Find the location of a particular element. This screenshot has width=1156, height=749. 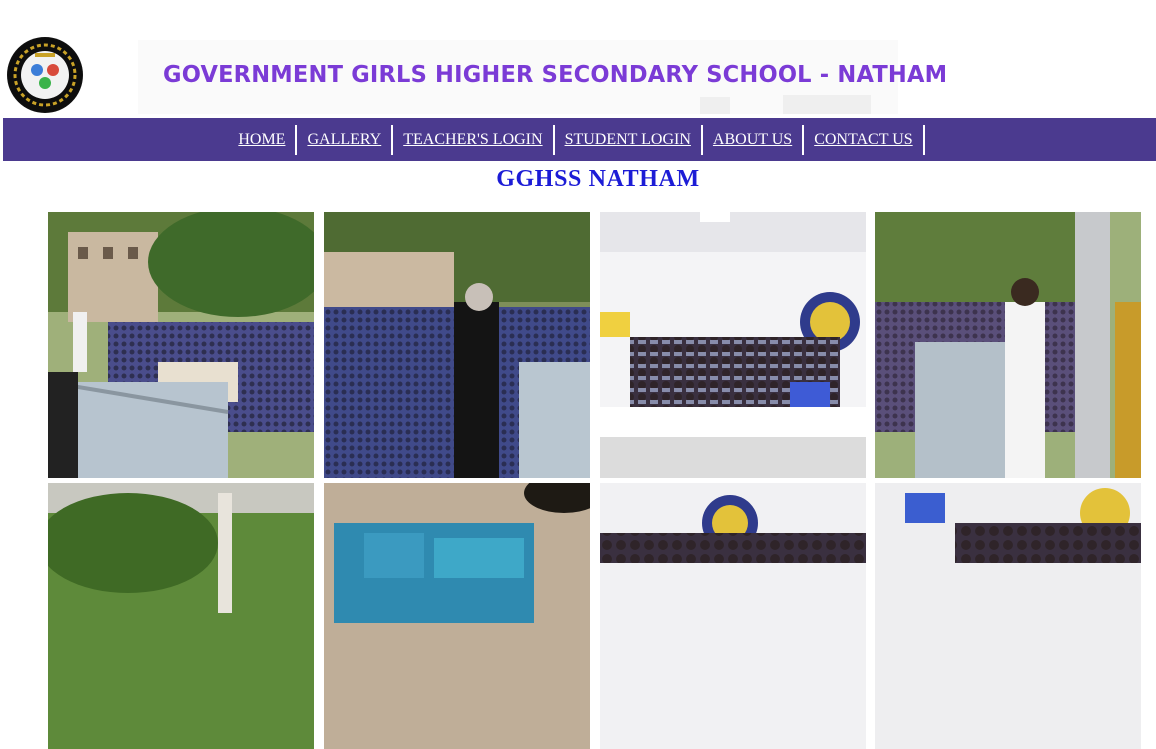

nav-gallery-link: GALLERY is located at coordinates (345, 139).